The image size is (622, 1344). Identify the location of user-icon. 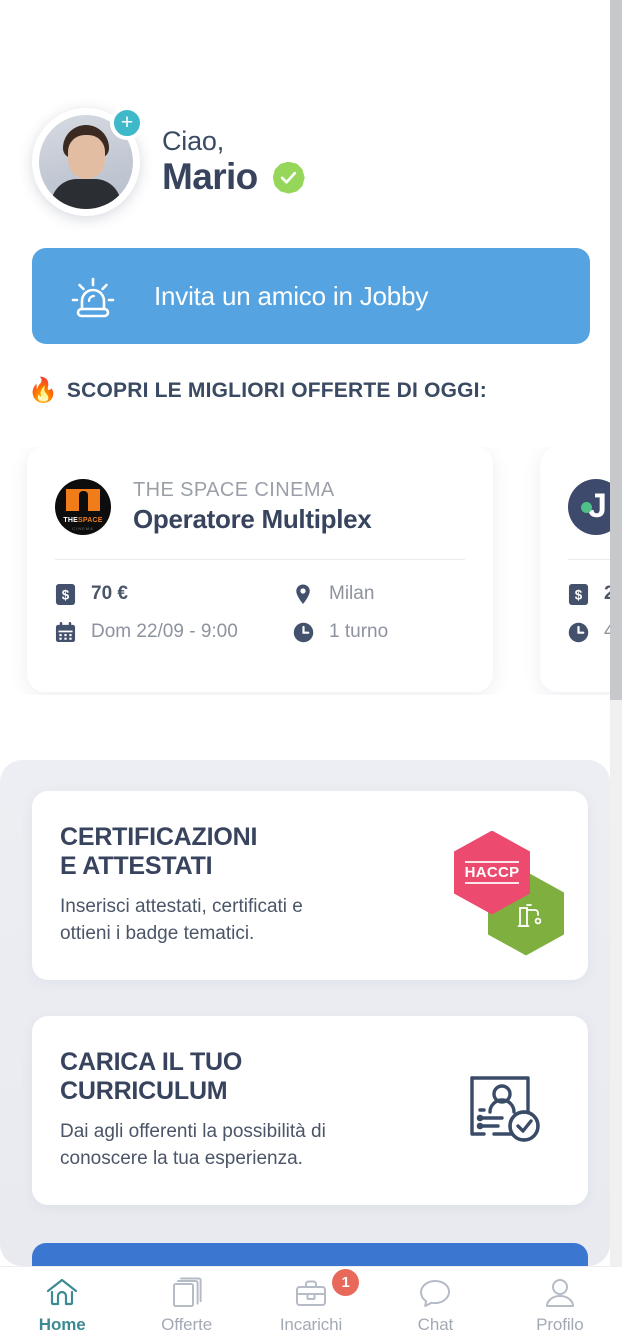
(560, 1293).